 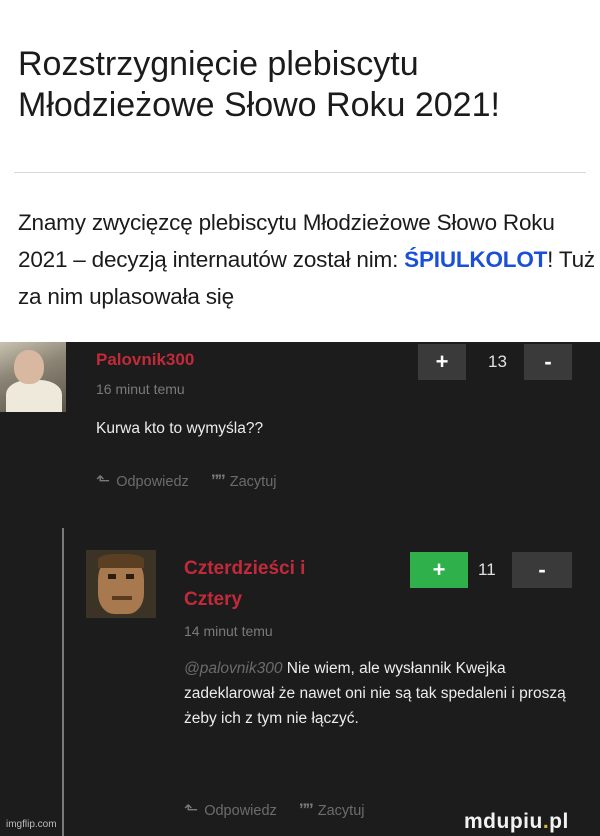 What do you see at coordinates (475, 259) in the screenshot?
I see `winning-word-link: ŚPIULKOLOT` at bounding box center [475, 259].